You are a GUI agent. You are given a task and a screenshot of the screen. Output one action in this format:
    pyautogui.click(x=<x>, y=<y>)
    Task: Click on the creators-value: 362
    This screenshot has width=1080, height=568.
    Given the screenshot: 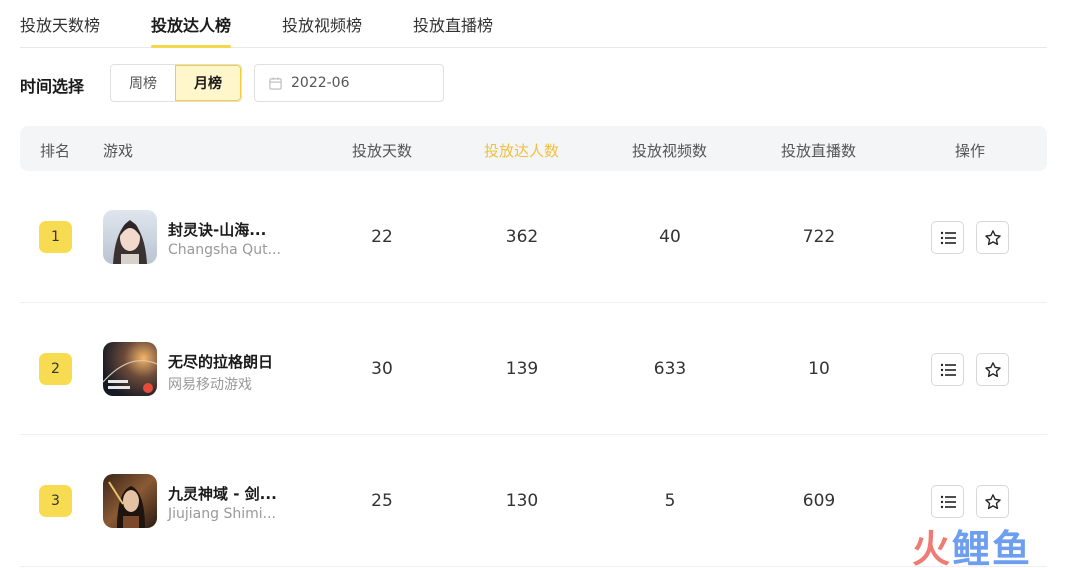 What is the action you would take?
    pyautogui.click(x=522, y=237)
    